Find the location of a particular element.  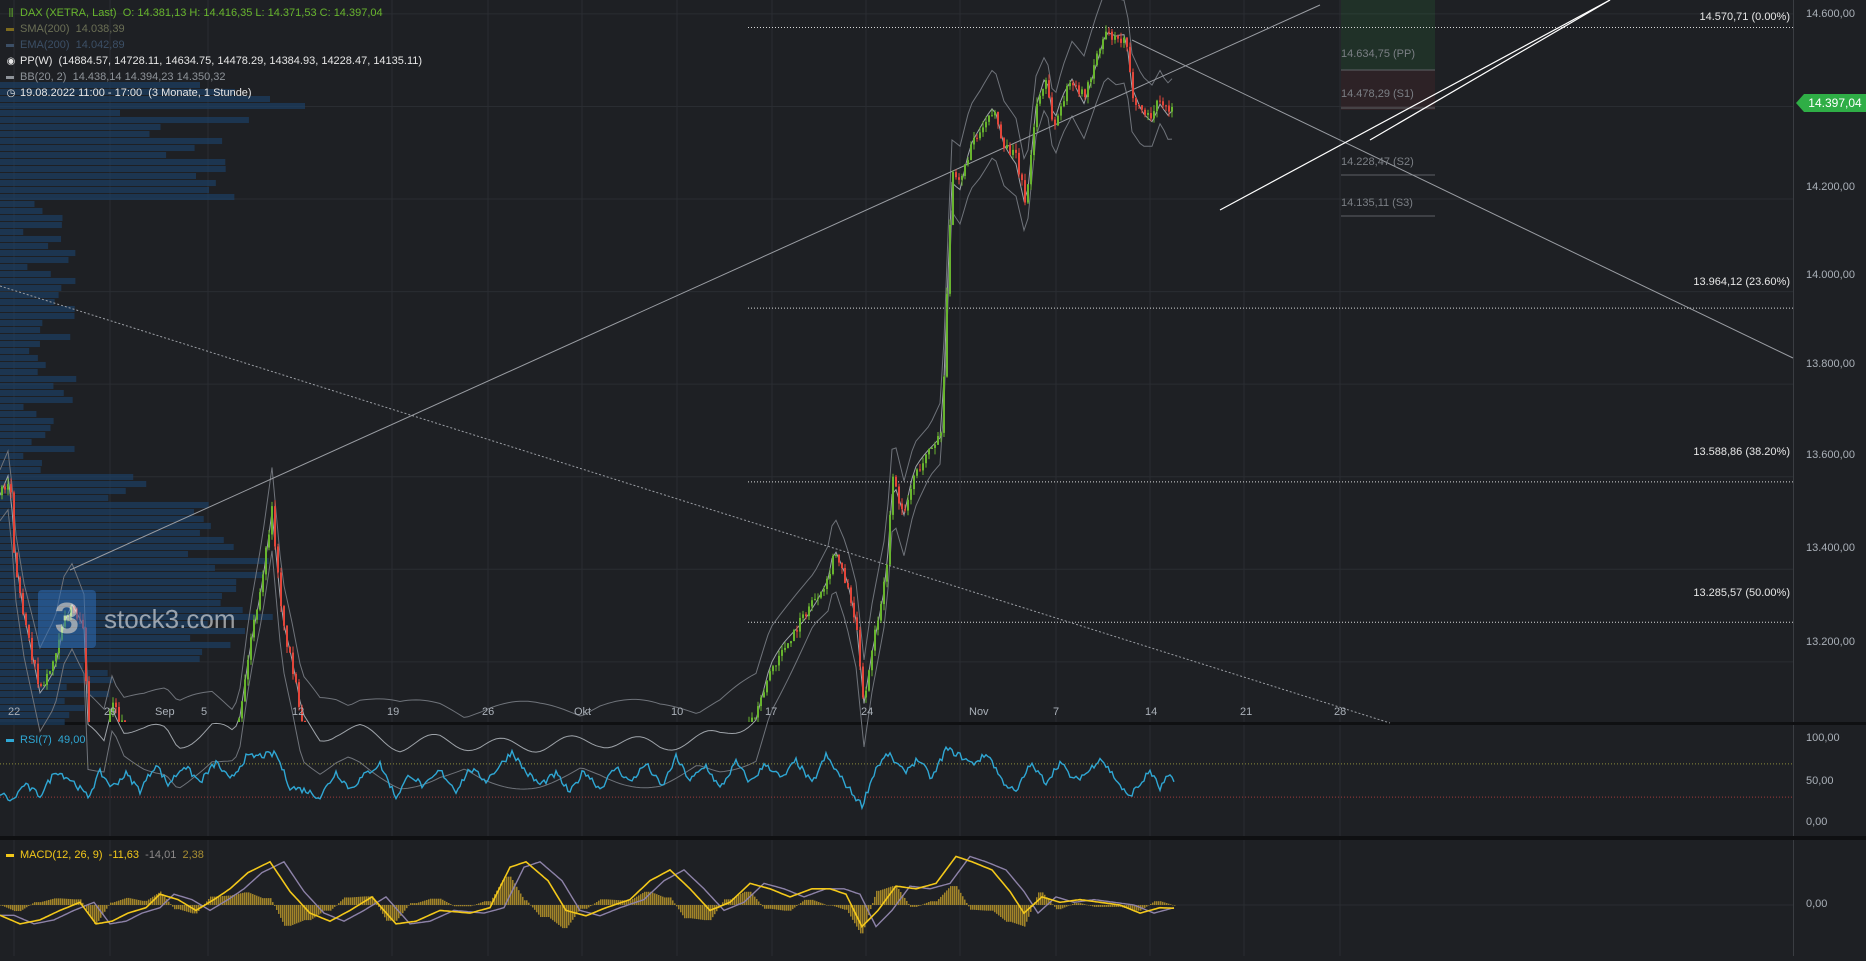

rsi-tick: 0,00 is located at coordinates (1816, 822).